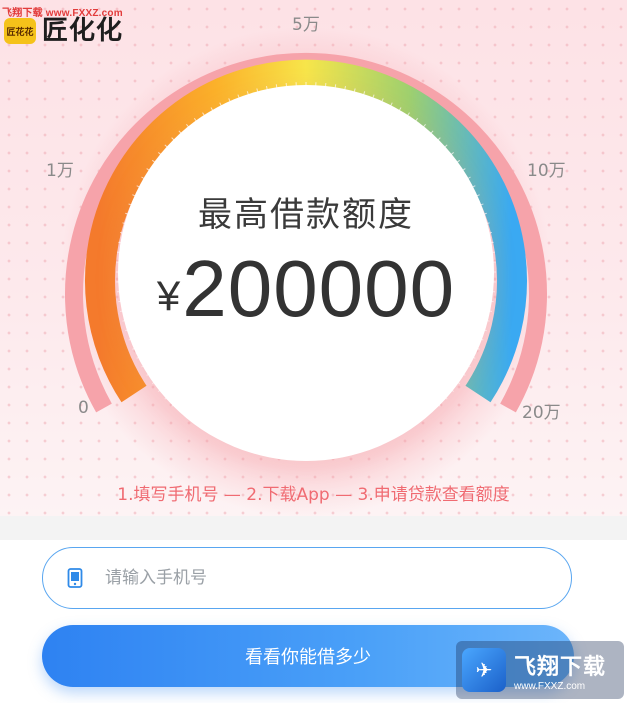 The width and height of the screenshot is (627, 703). I want to click on watermark-corner: ✈ 飞翔下载 www.FXXZ.com, so click(540, 670).